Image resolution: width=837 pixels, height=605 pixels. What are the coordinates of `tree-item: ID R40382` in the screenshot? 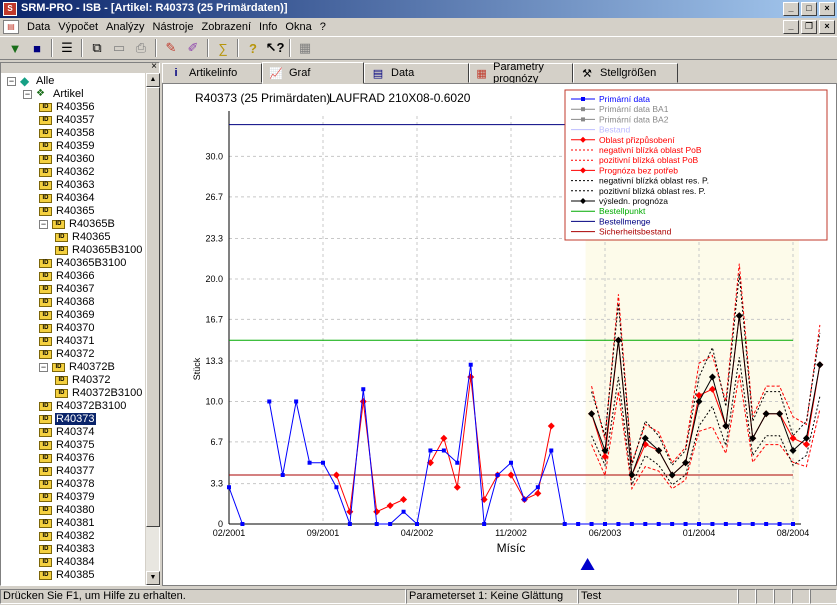 It's located at (67, 536).